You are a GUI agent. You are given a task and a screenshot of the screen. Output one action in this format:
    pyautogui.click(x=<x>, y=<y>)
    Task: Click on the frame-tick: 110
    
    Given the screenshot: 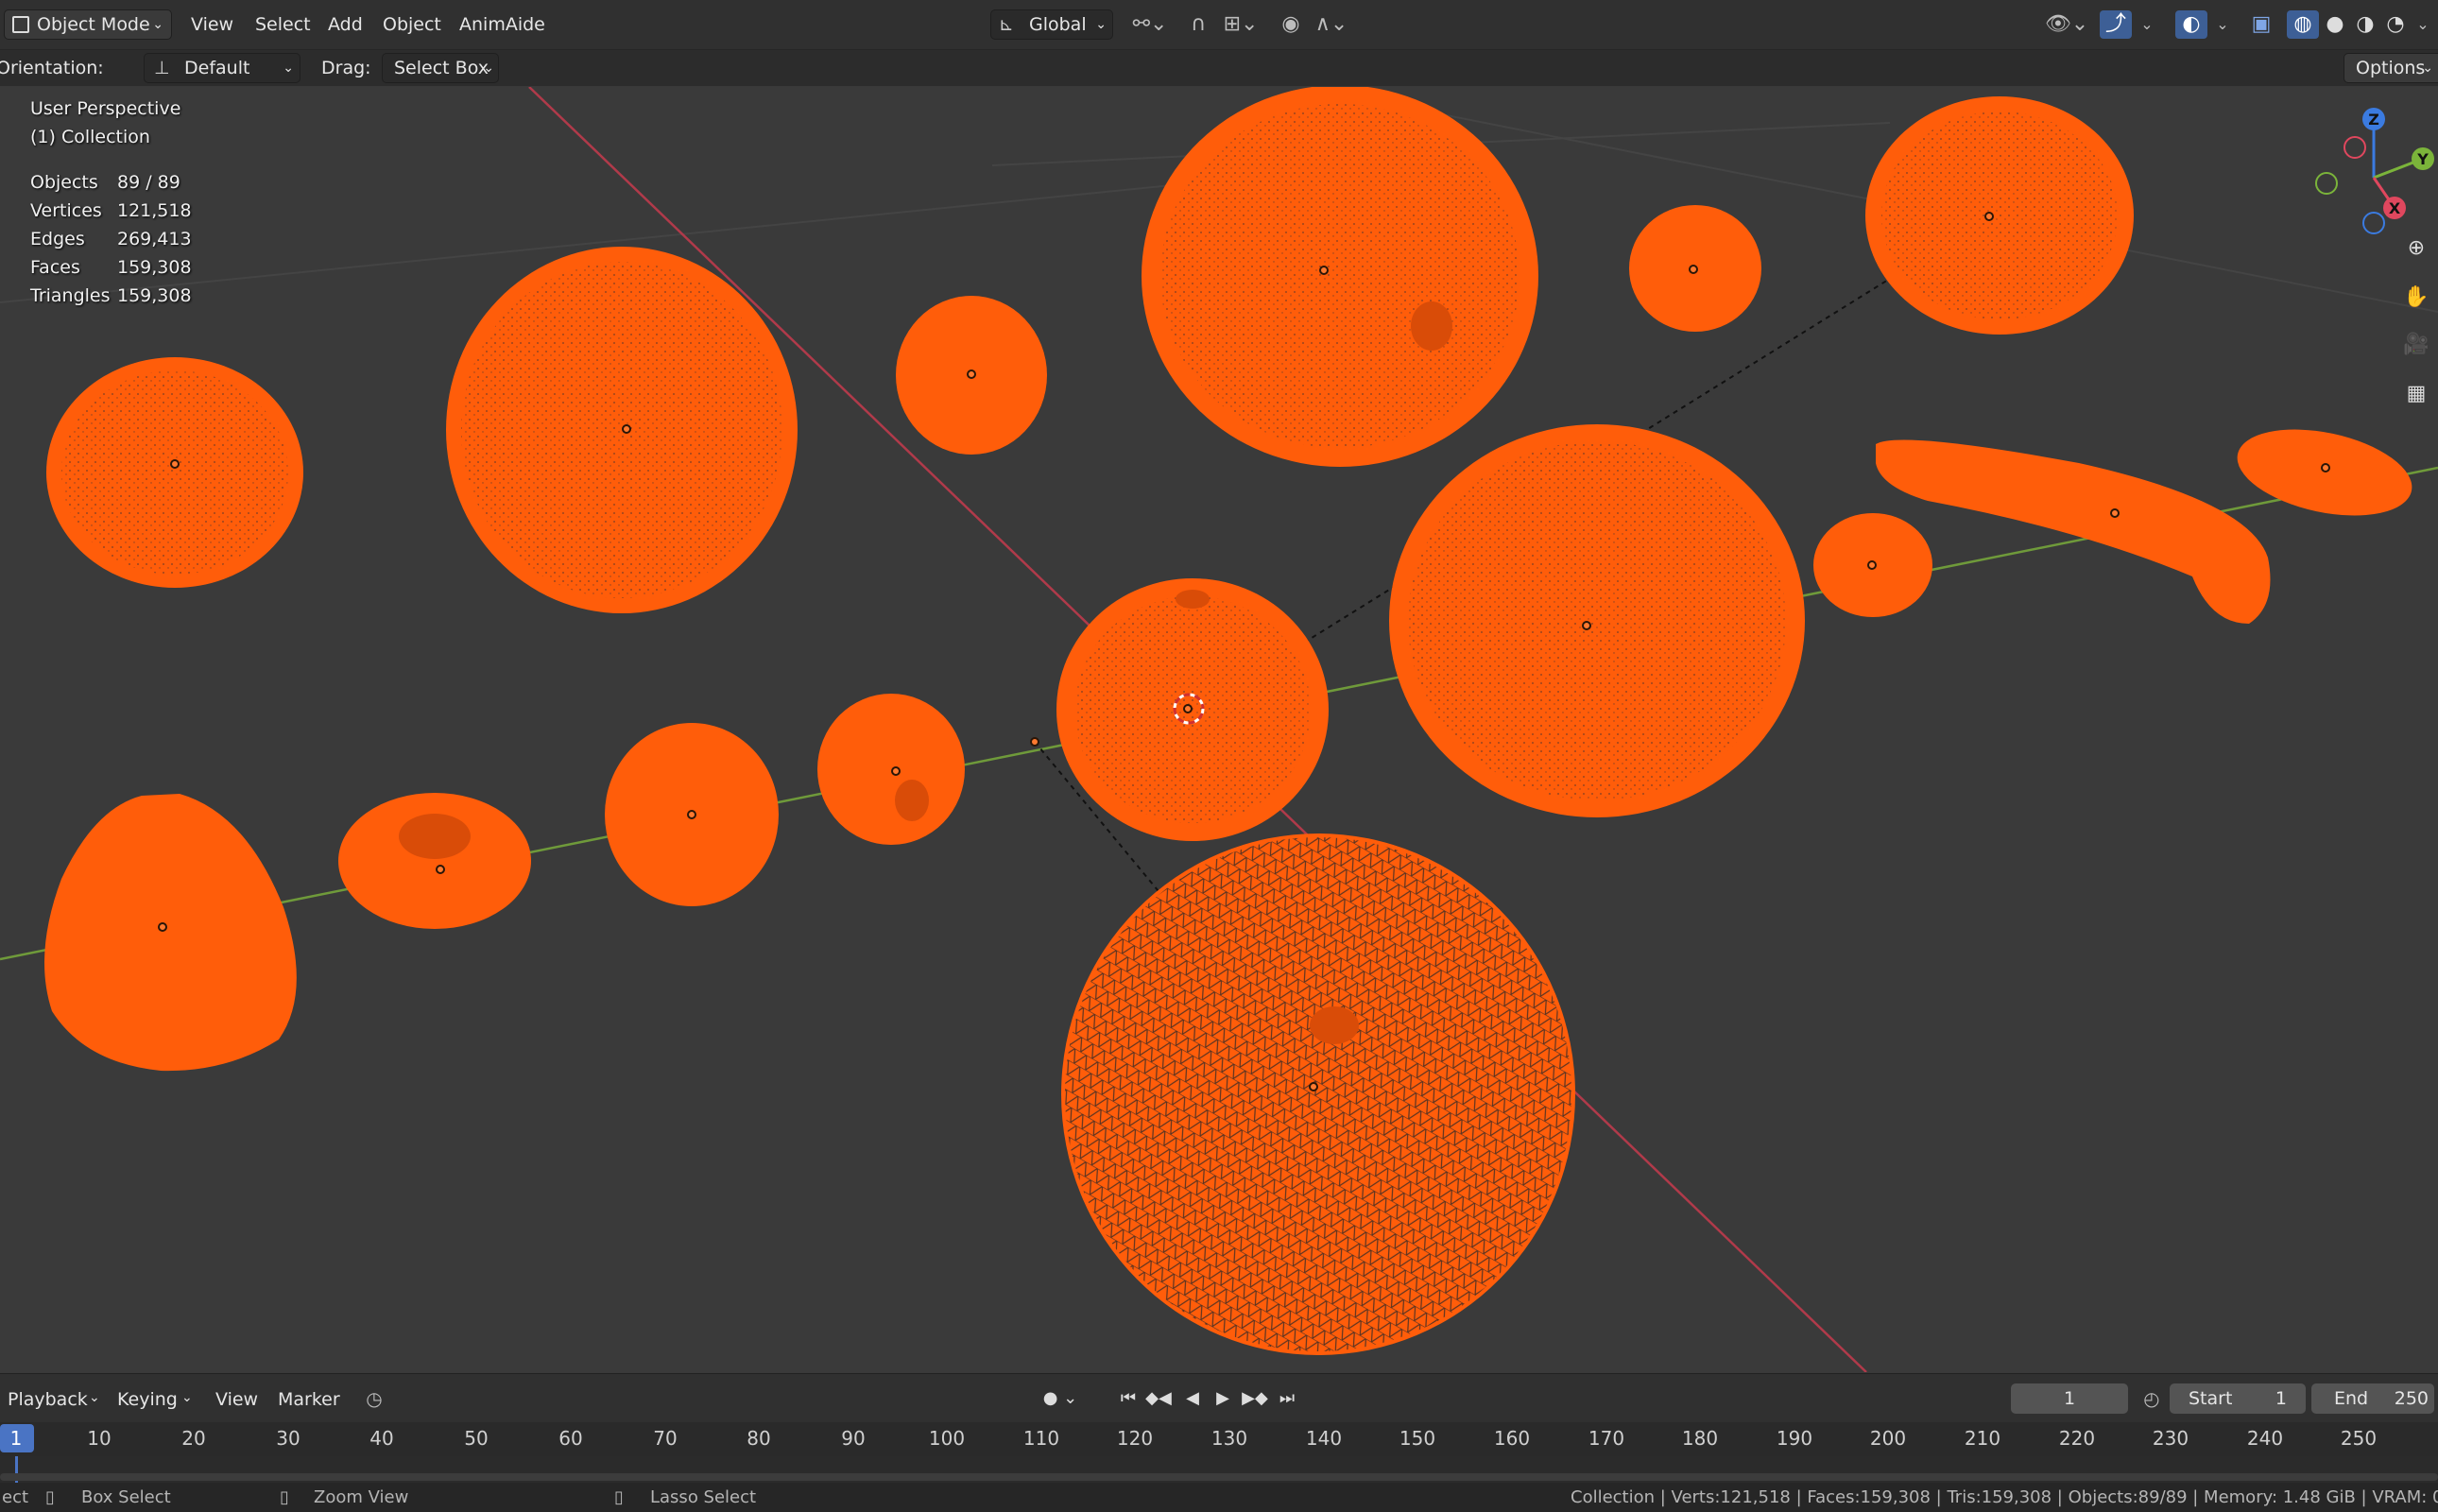 What is the action you would take?
    pyautogui.click(x=1041, y=1438)
    